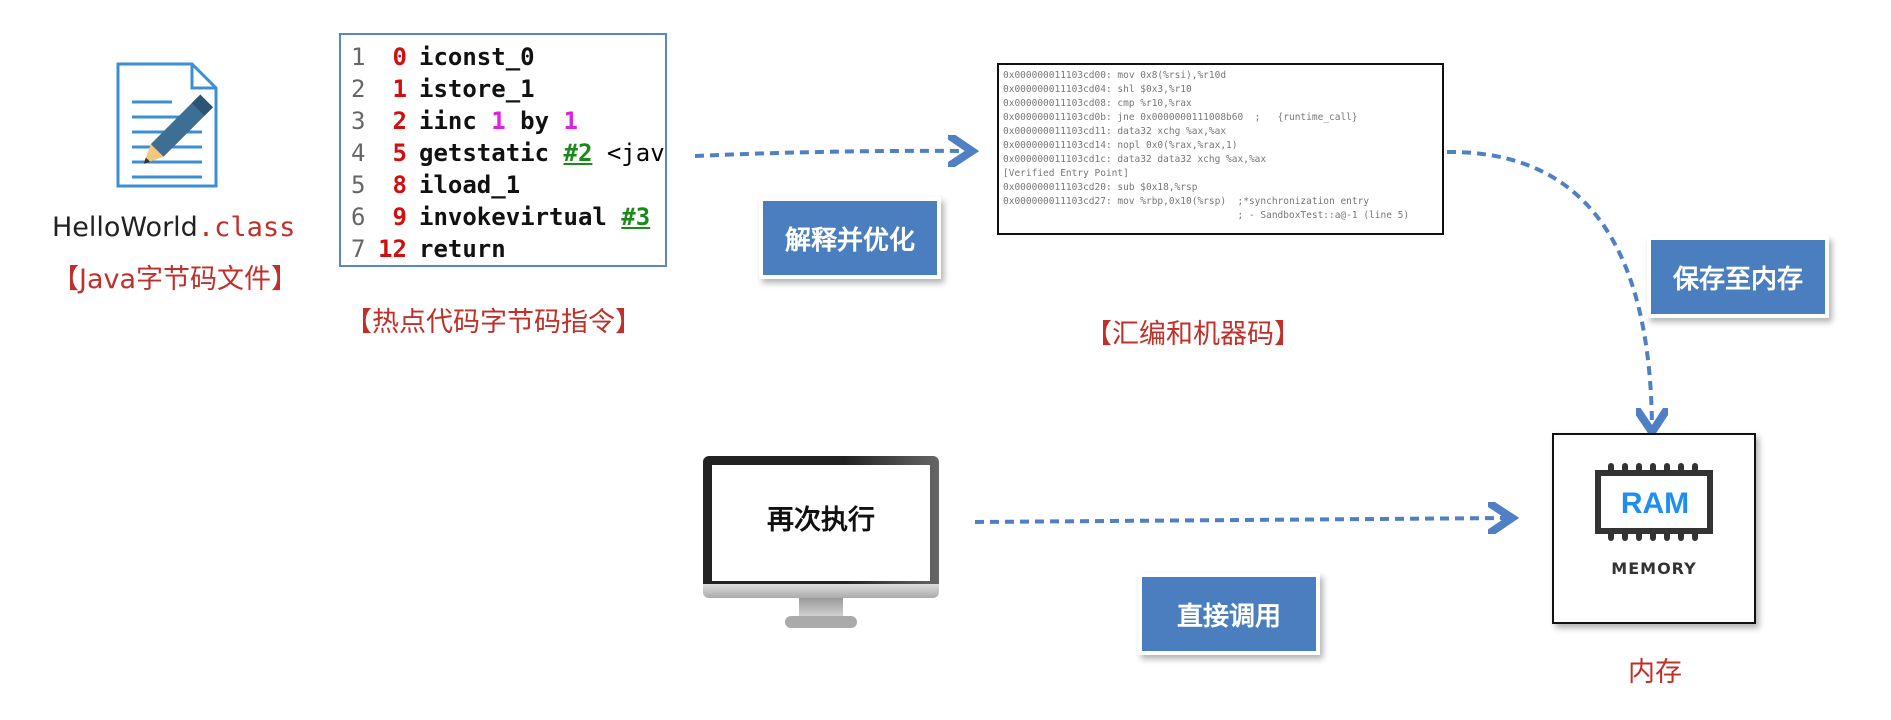 This screenshot has height=720, width=1891. Describe the element at coordinates (821, 544) in the screenshot. I see `monitor-icon: 再次执行` at that location.